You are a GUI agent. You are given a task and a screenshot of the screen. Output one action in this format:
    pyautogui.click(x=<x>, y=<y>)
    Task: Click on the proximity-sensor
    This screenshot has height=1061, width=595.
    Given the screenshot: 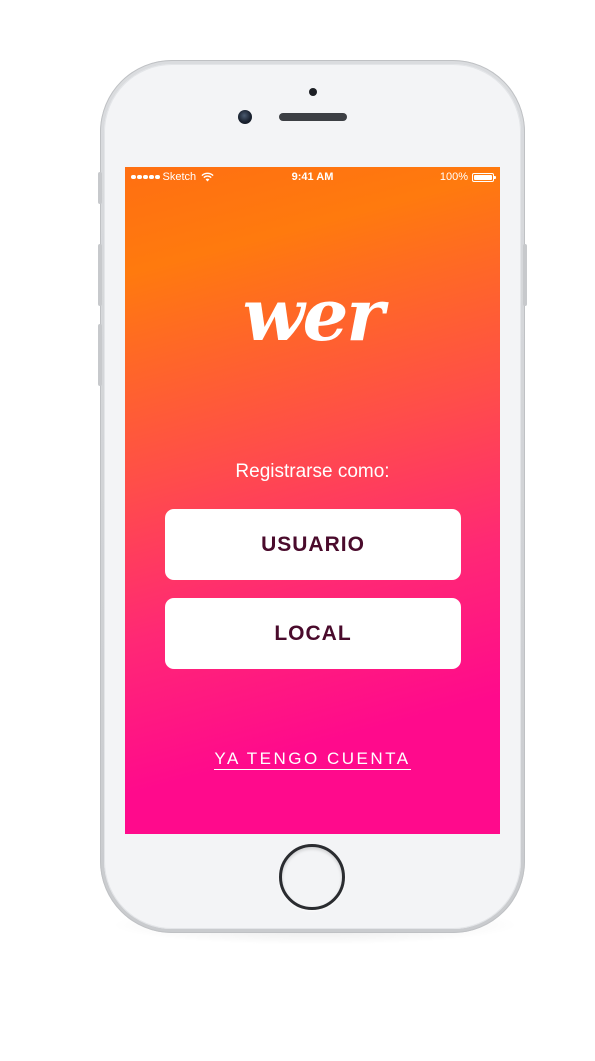 What is the action you would take?
    pyautogui.click(x=313, y=92)
    